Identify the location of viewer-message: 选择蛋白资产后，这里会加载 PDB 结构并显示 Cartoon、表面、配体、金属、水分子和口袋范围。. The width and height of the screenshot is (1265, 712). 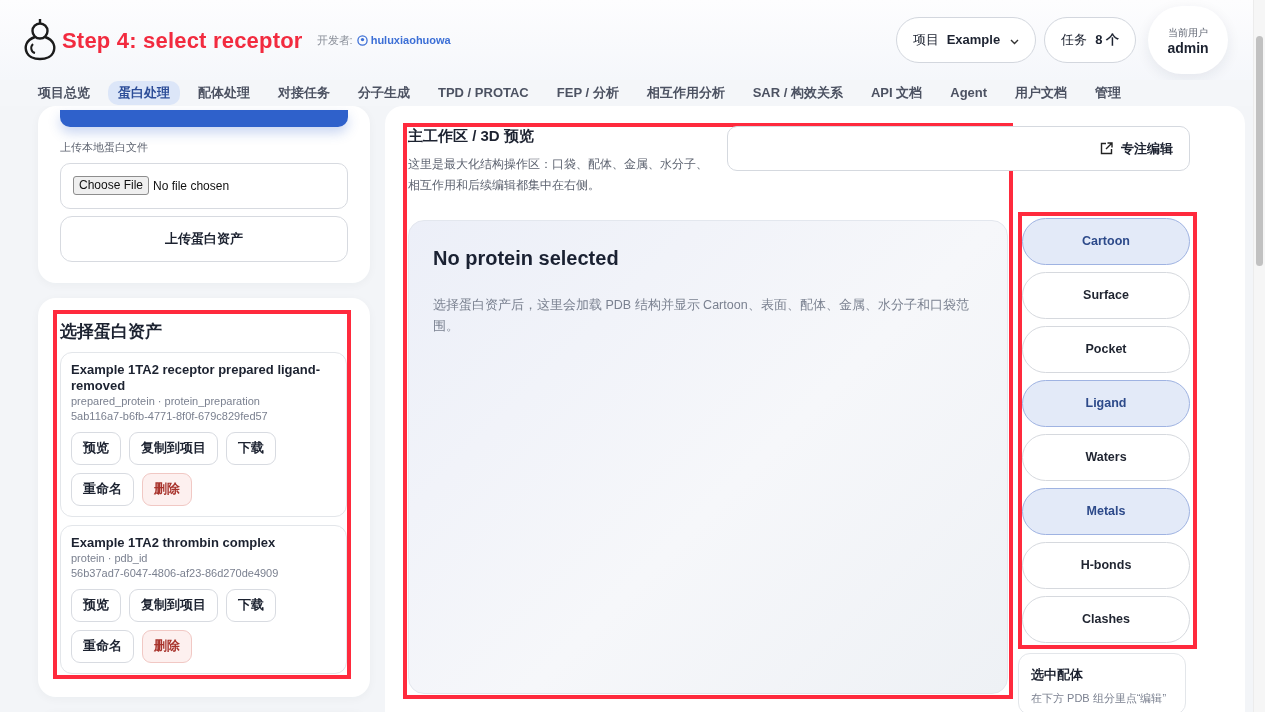
(701, 316).